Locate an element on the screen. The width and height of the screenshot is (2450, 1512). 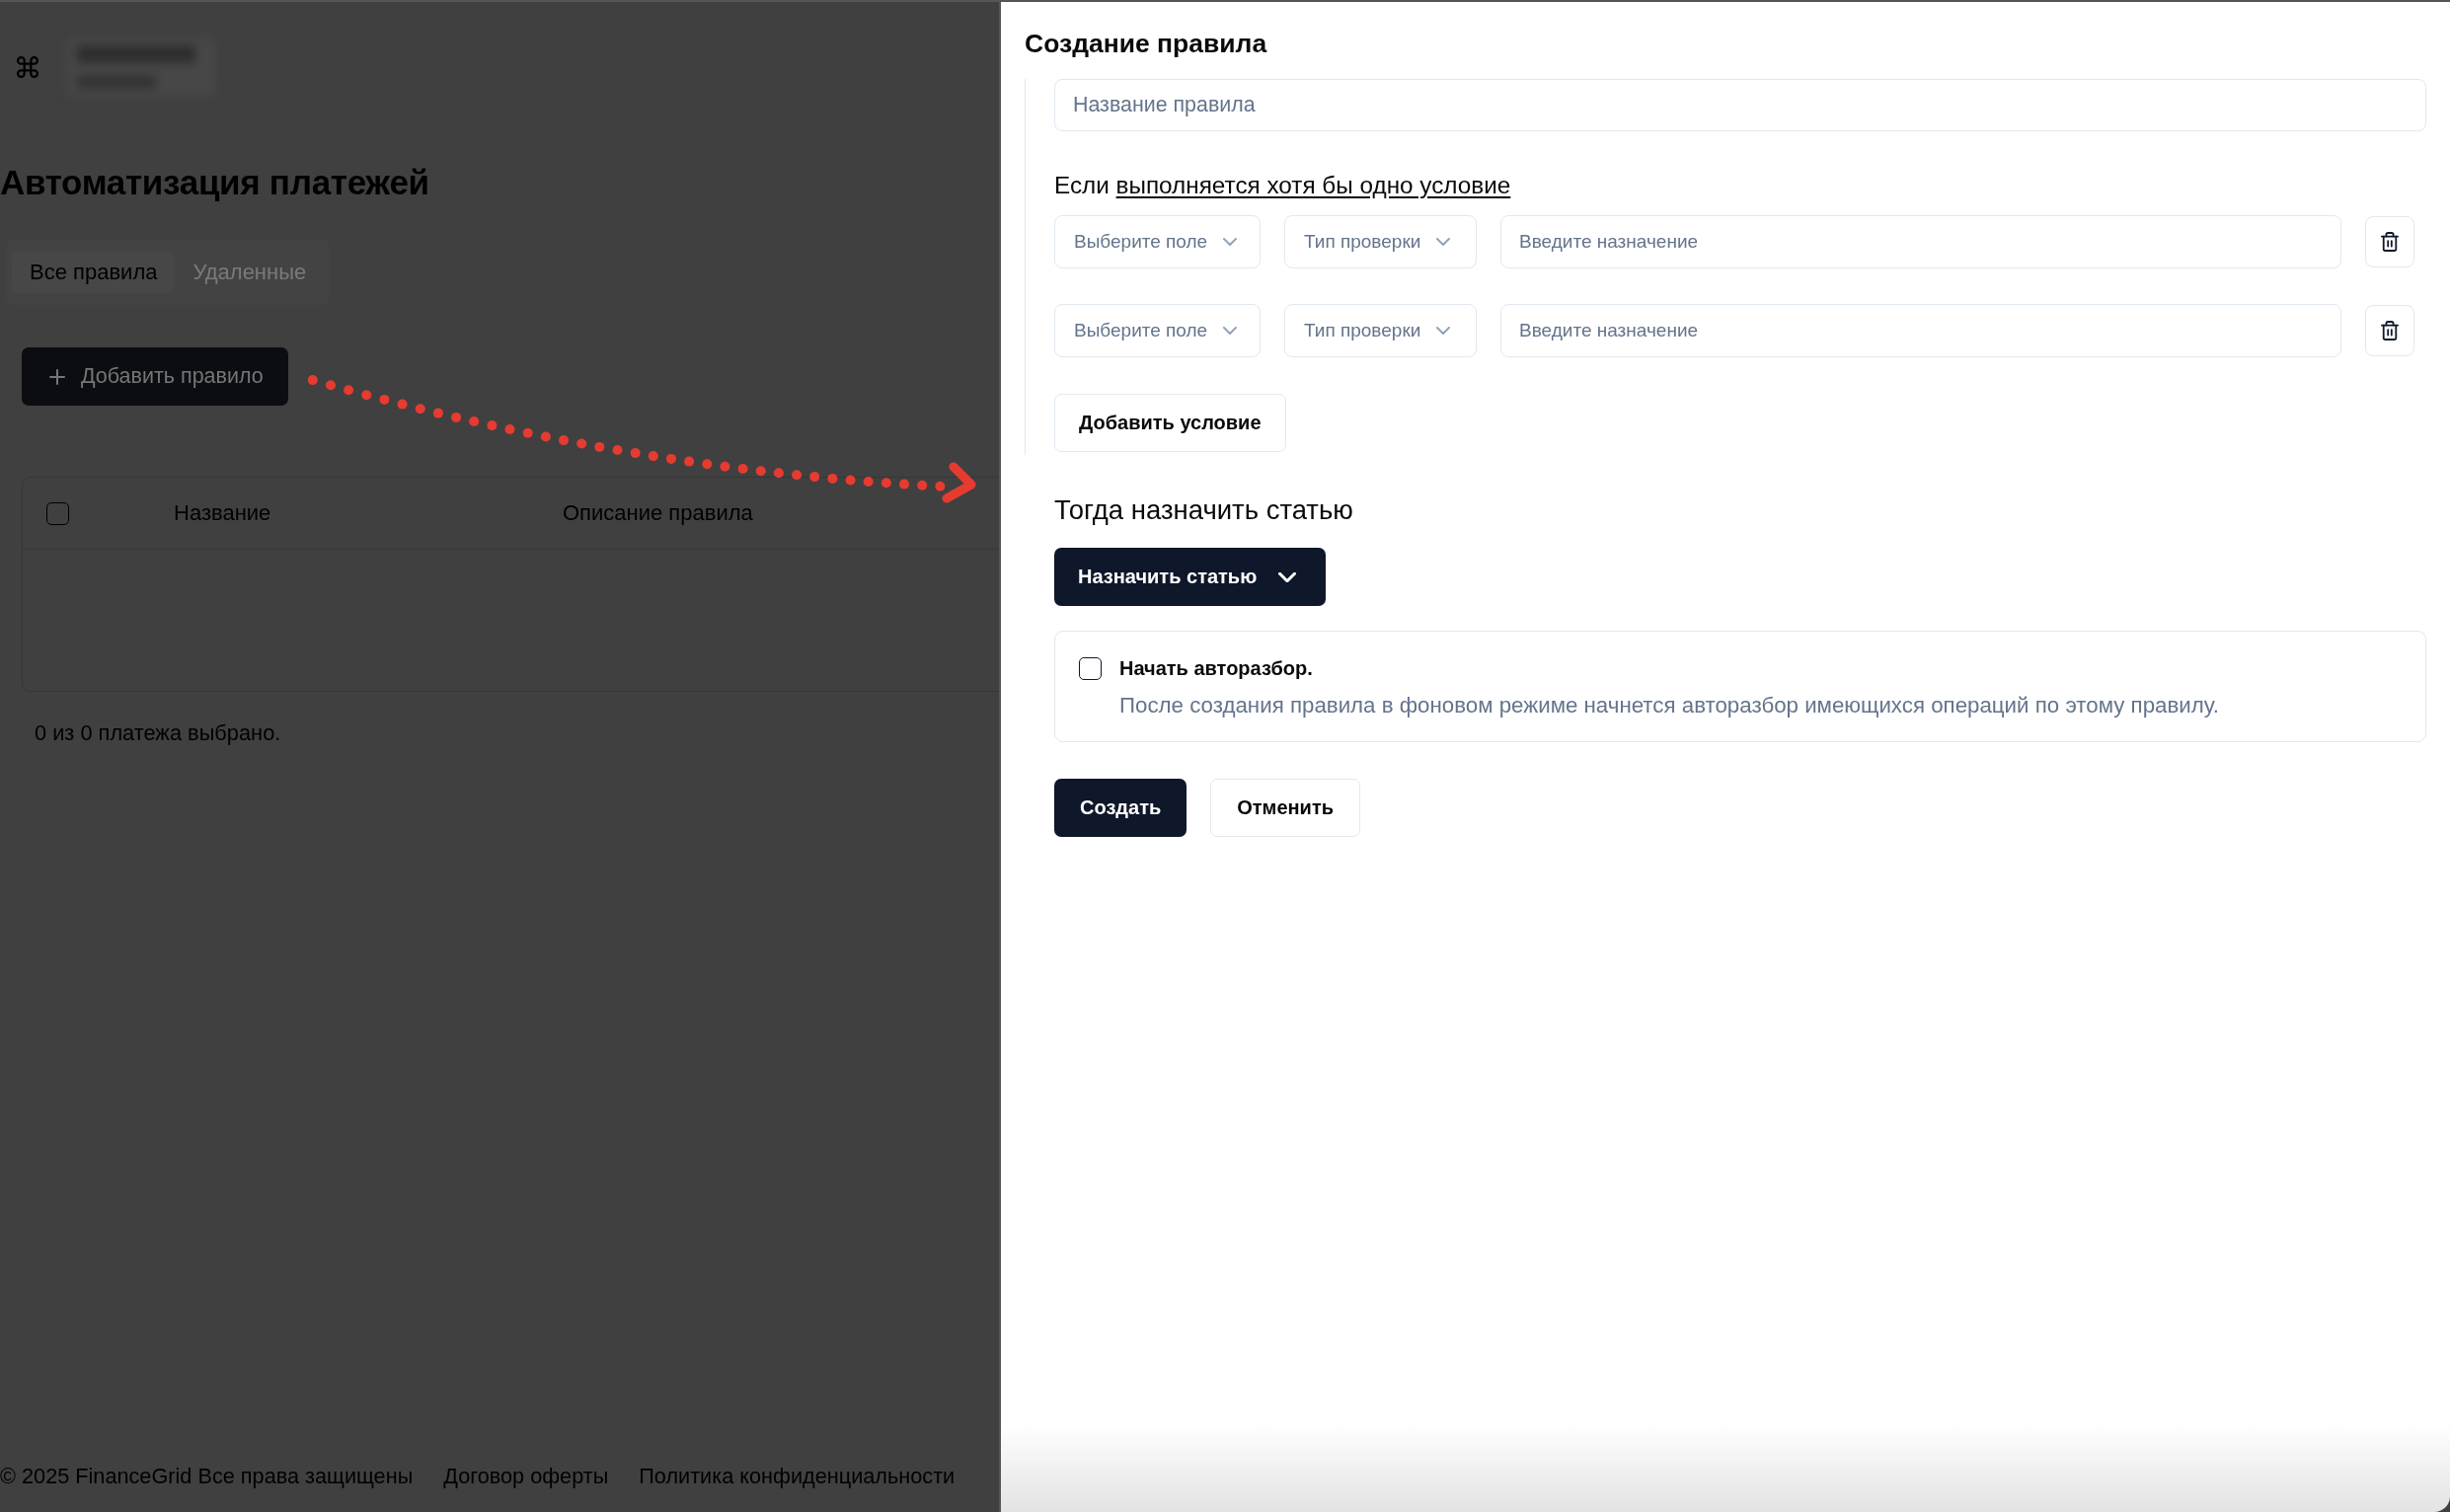
copyright-text: © 2025 FinanceGrid Все права защищены is located at coordinates (207, 1476).